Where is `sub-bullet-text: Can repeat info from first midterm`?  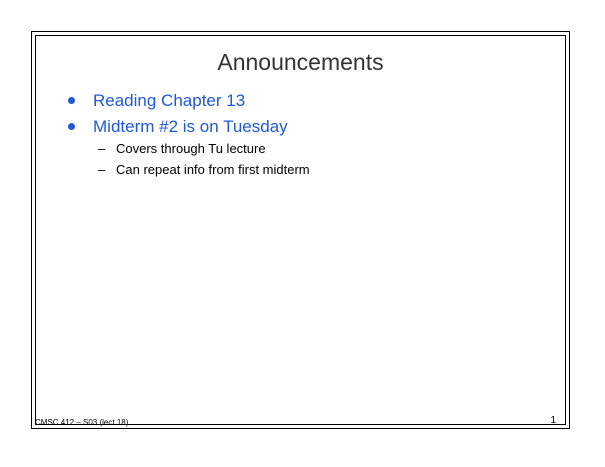 sub-bullet-text: Can repeat info from first midterm is located at coordinates (213, 169).